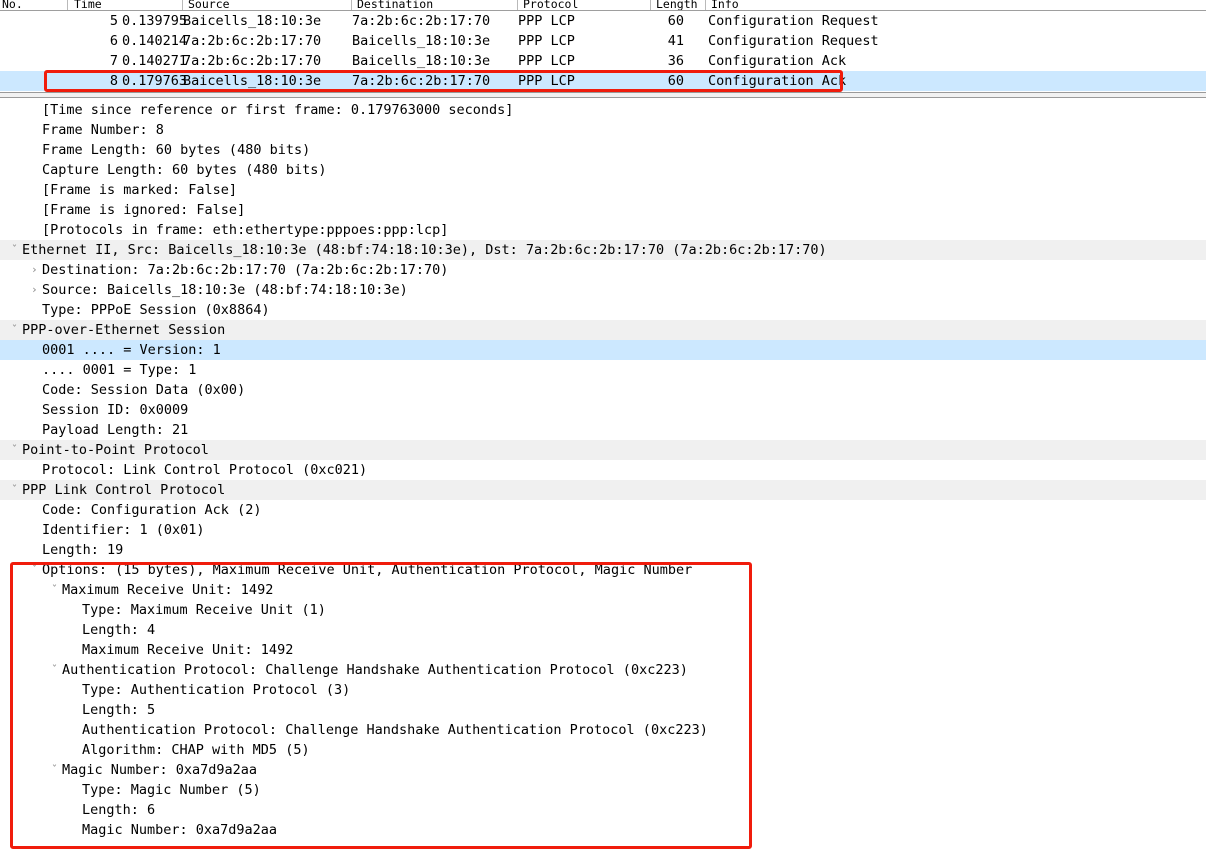 The image size is (1206, 859). Describe the element at coordinates (155, 61) in the screenshot. I see `packet-cell-time: 0.140271` at that location.